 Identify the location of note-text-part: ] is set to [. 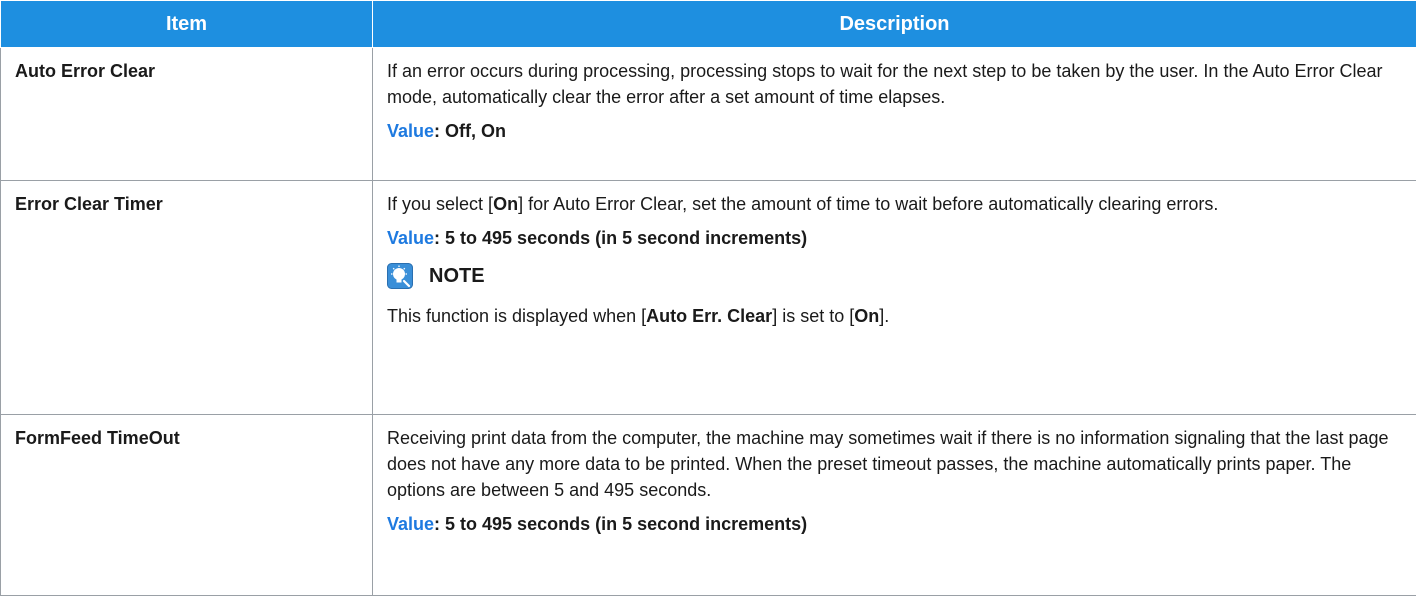
(813, 316).